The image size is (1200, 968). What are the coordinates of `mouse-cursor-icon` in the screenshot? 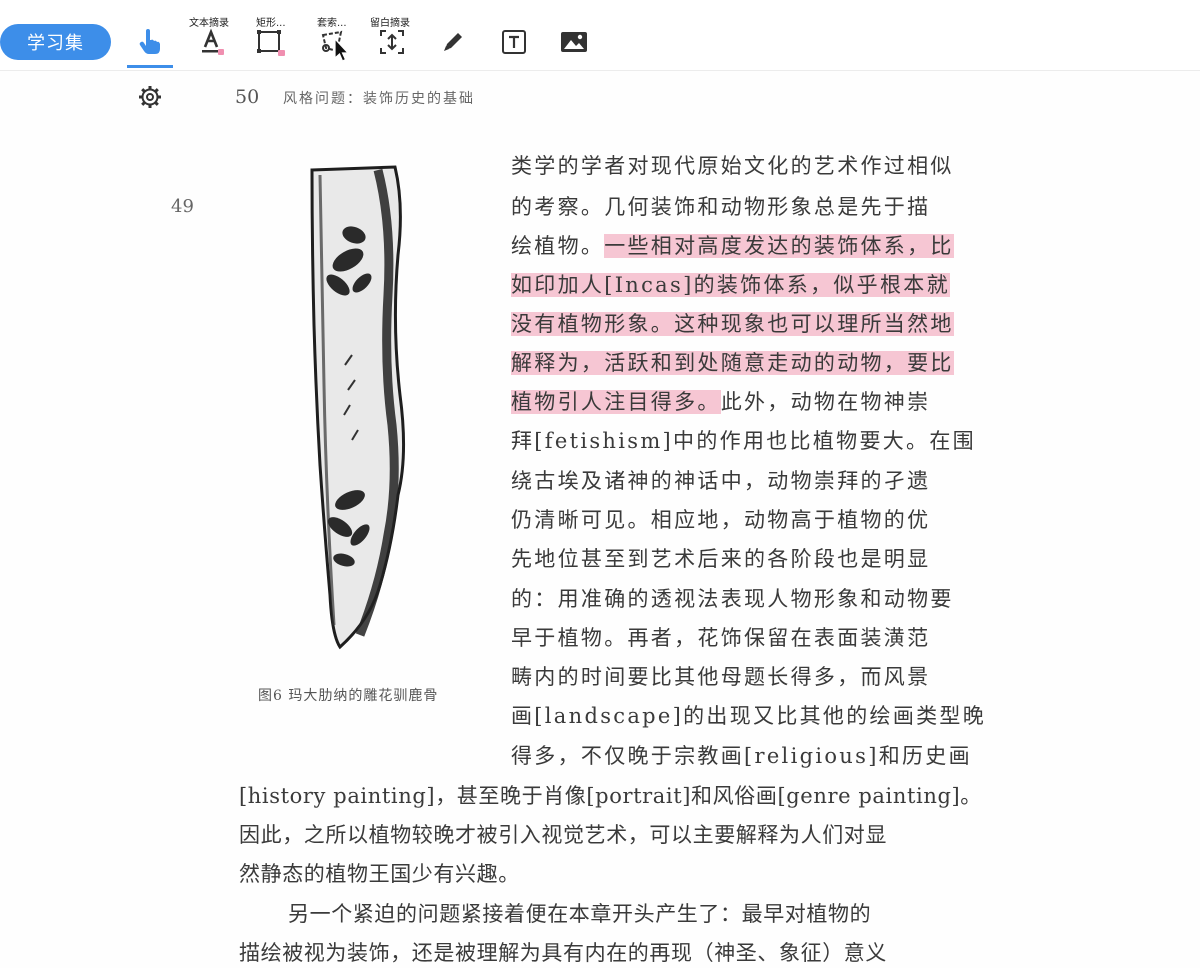 It's located at (342, 50).